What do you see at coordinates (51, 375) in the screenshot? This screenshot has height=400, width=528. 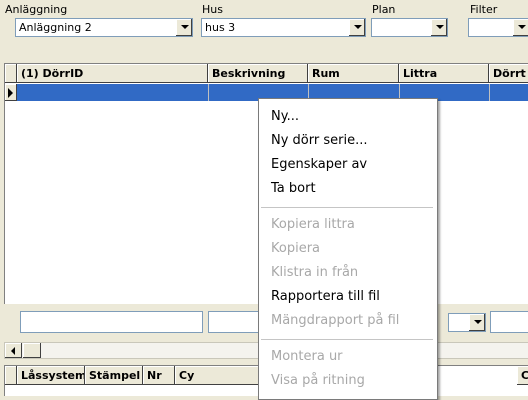 I see `column-header-lassystem: Låssystem` at bounding box center [51, 375].